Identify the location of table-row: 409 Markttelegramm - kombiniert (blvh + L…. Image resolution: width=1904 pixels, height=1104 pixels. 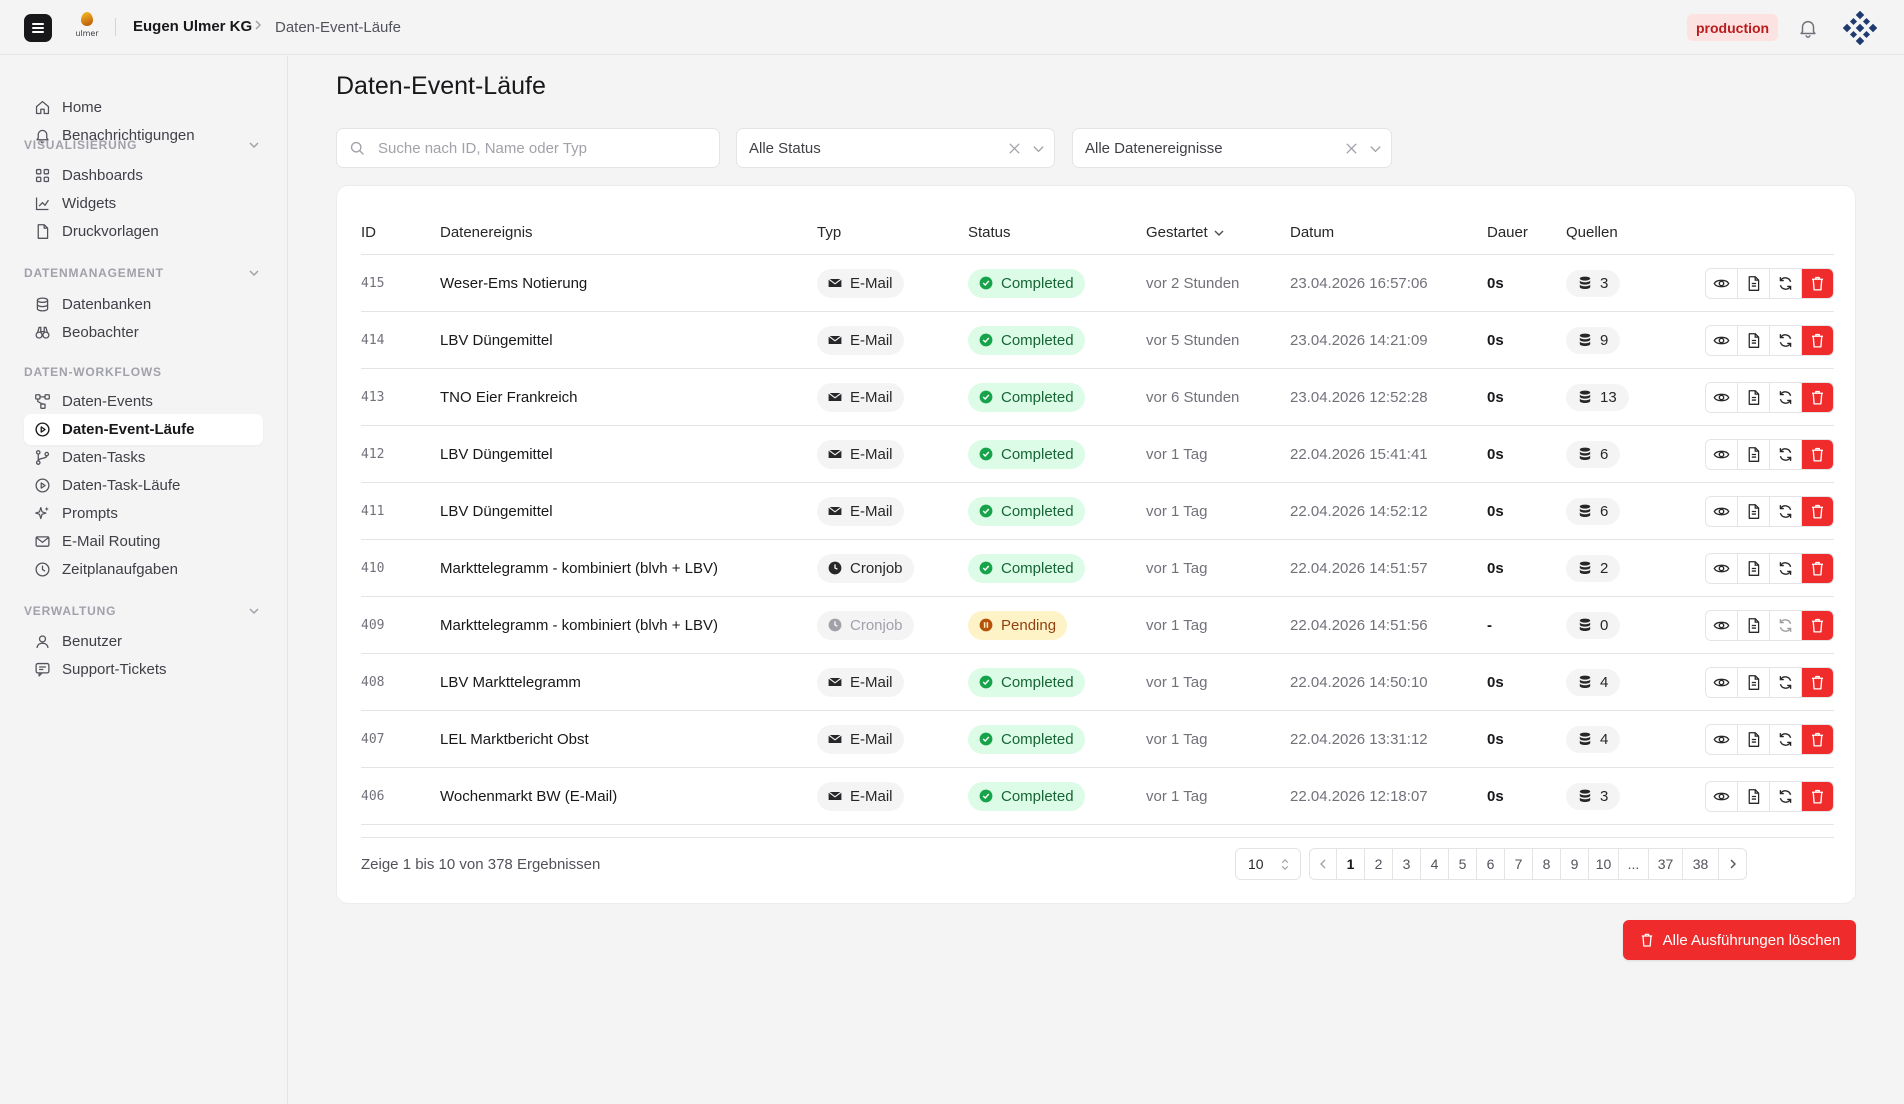
(1097, 625).